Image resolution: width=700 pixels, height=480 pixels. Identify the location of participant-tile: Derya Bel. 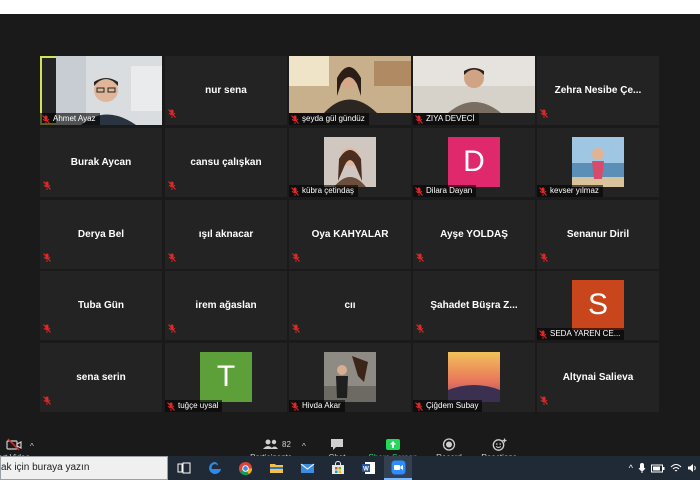
(101, 234).